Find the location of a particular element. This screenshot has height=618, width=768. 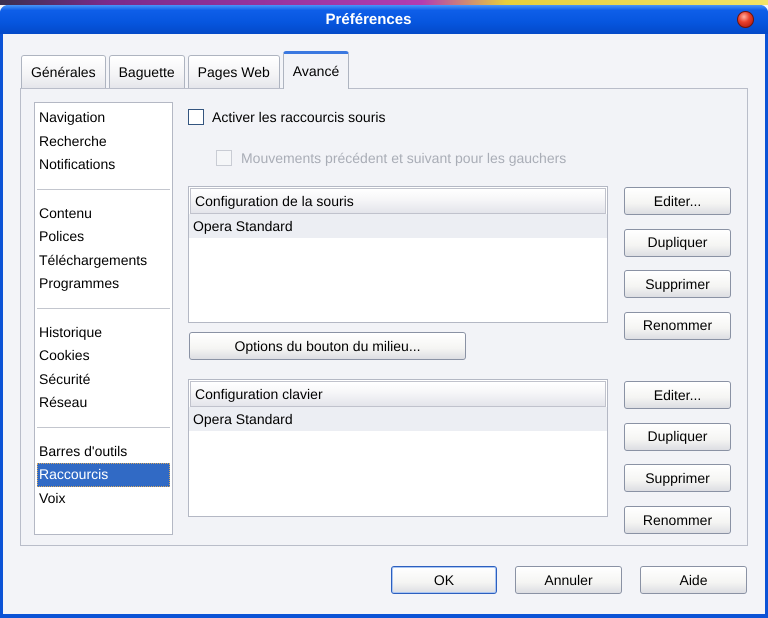

tab: Baguette is located at coordinates (146, 71).